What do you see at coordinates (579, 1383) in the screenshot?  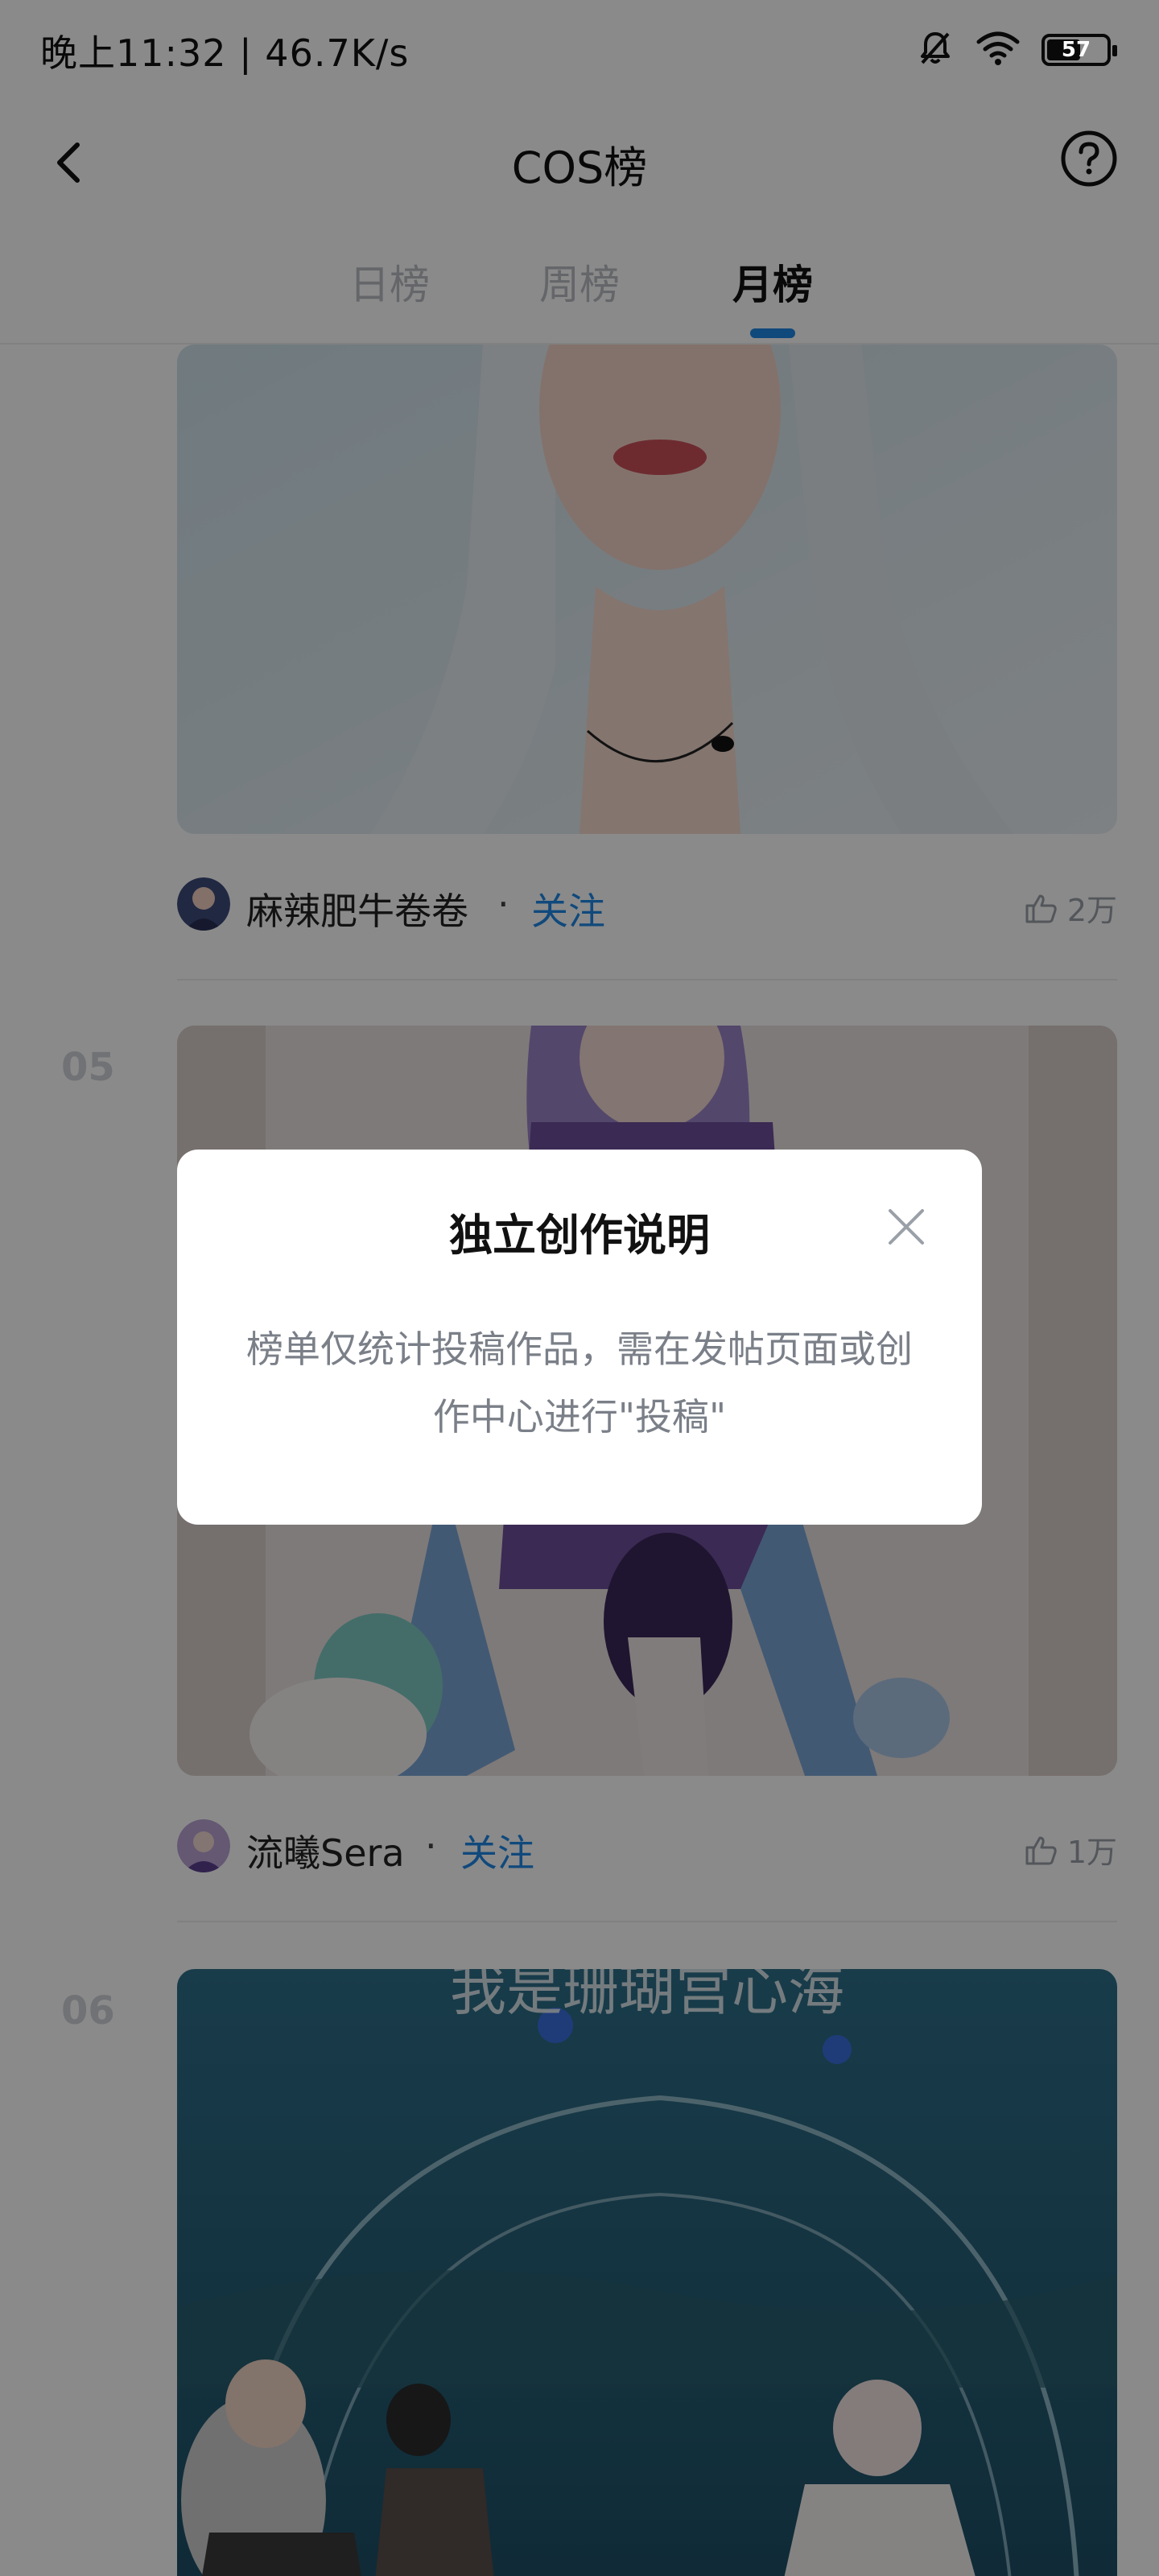 I see `dialog-message: 榜单仅统计投稿作品，需在发帖页面或创作中心进行"投稿"` at bounding box center [579, 1383].